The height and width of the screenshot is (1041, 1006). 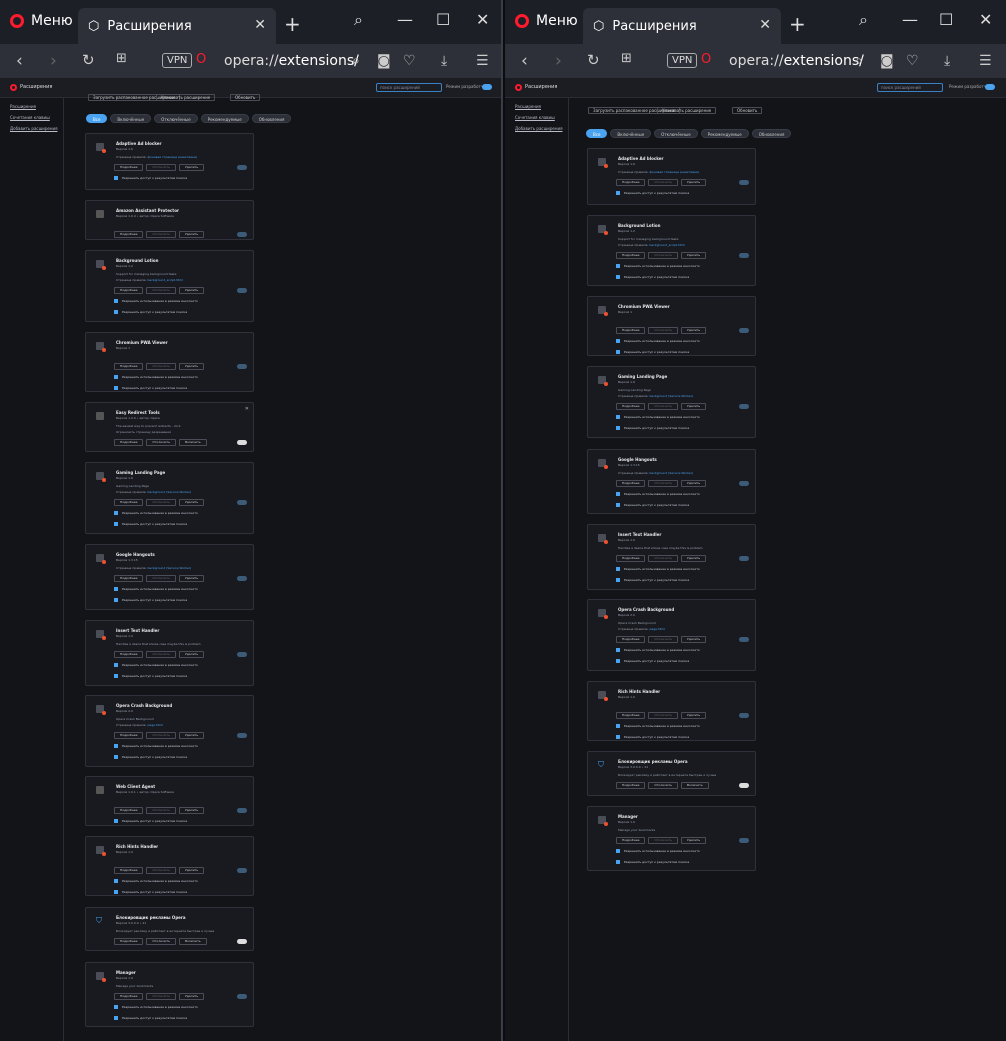 I want to click on close-window-button: ✕, so click(x=482, y=19).